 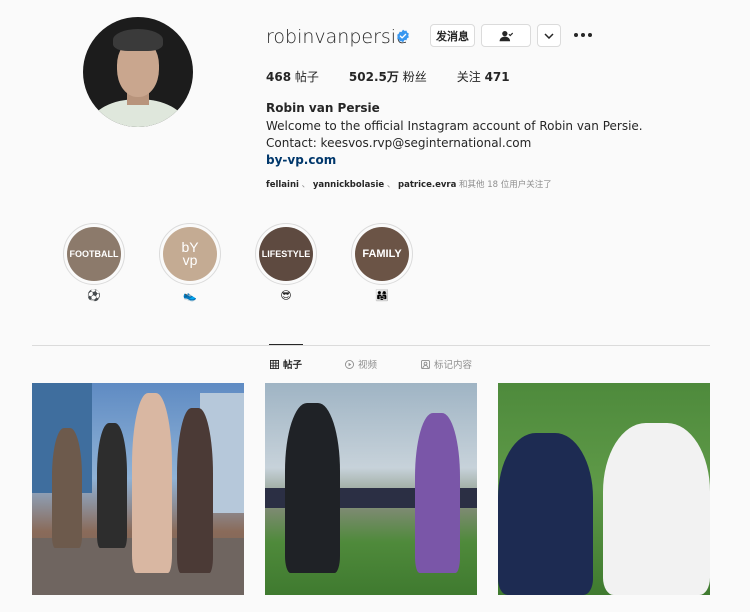 I want to click on tab-label: 标记内容, so click(x=453, y=365).